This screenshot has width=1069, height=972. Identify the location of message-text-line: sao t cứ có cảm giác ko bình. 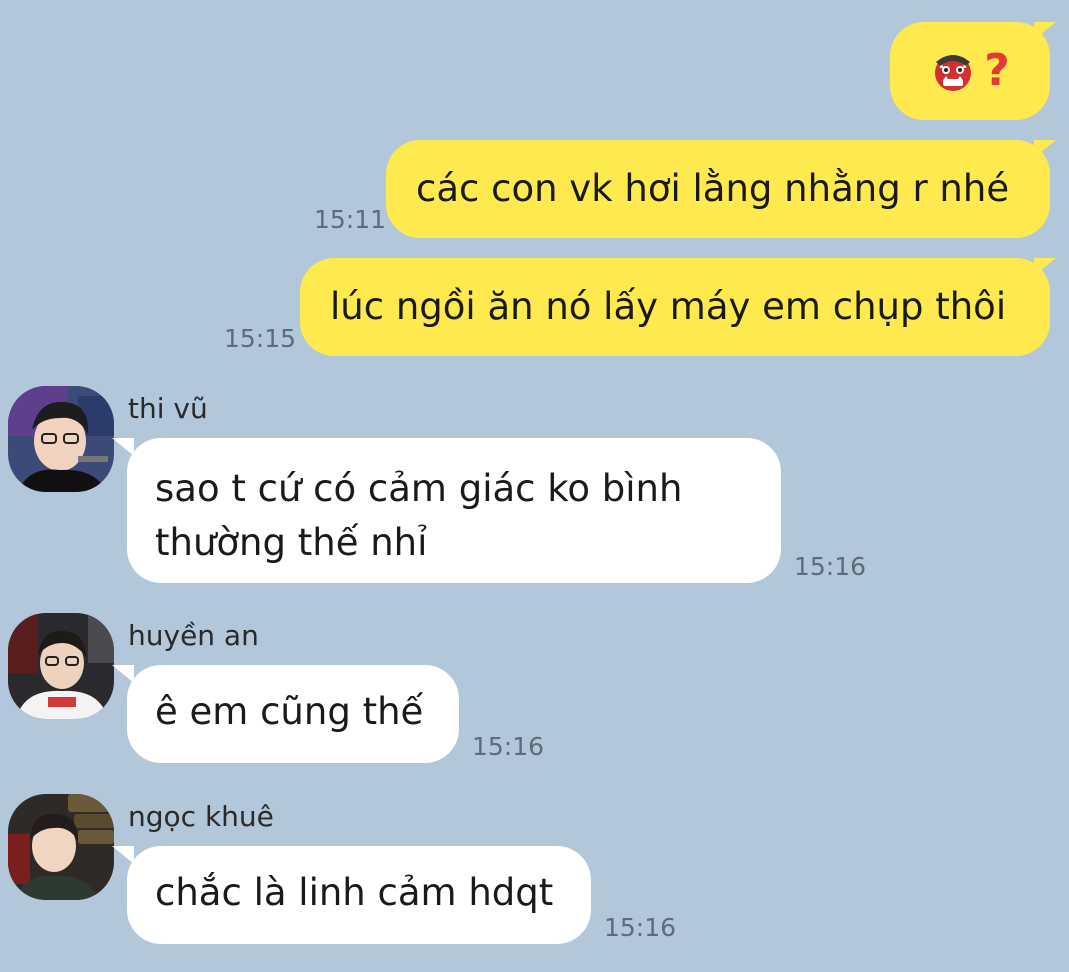
(419, 488).